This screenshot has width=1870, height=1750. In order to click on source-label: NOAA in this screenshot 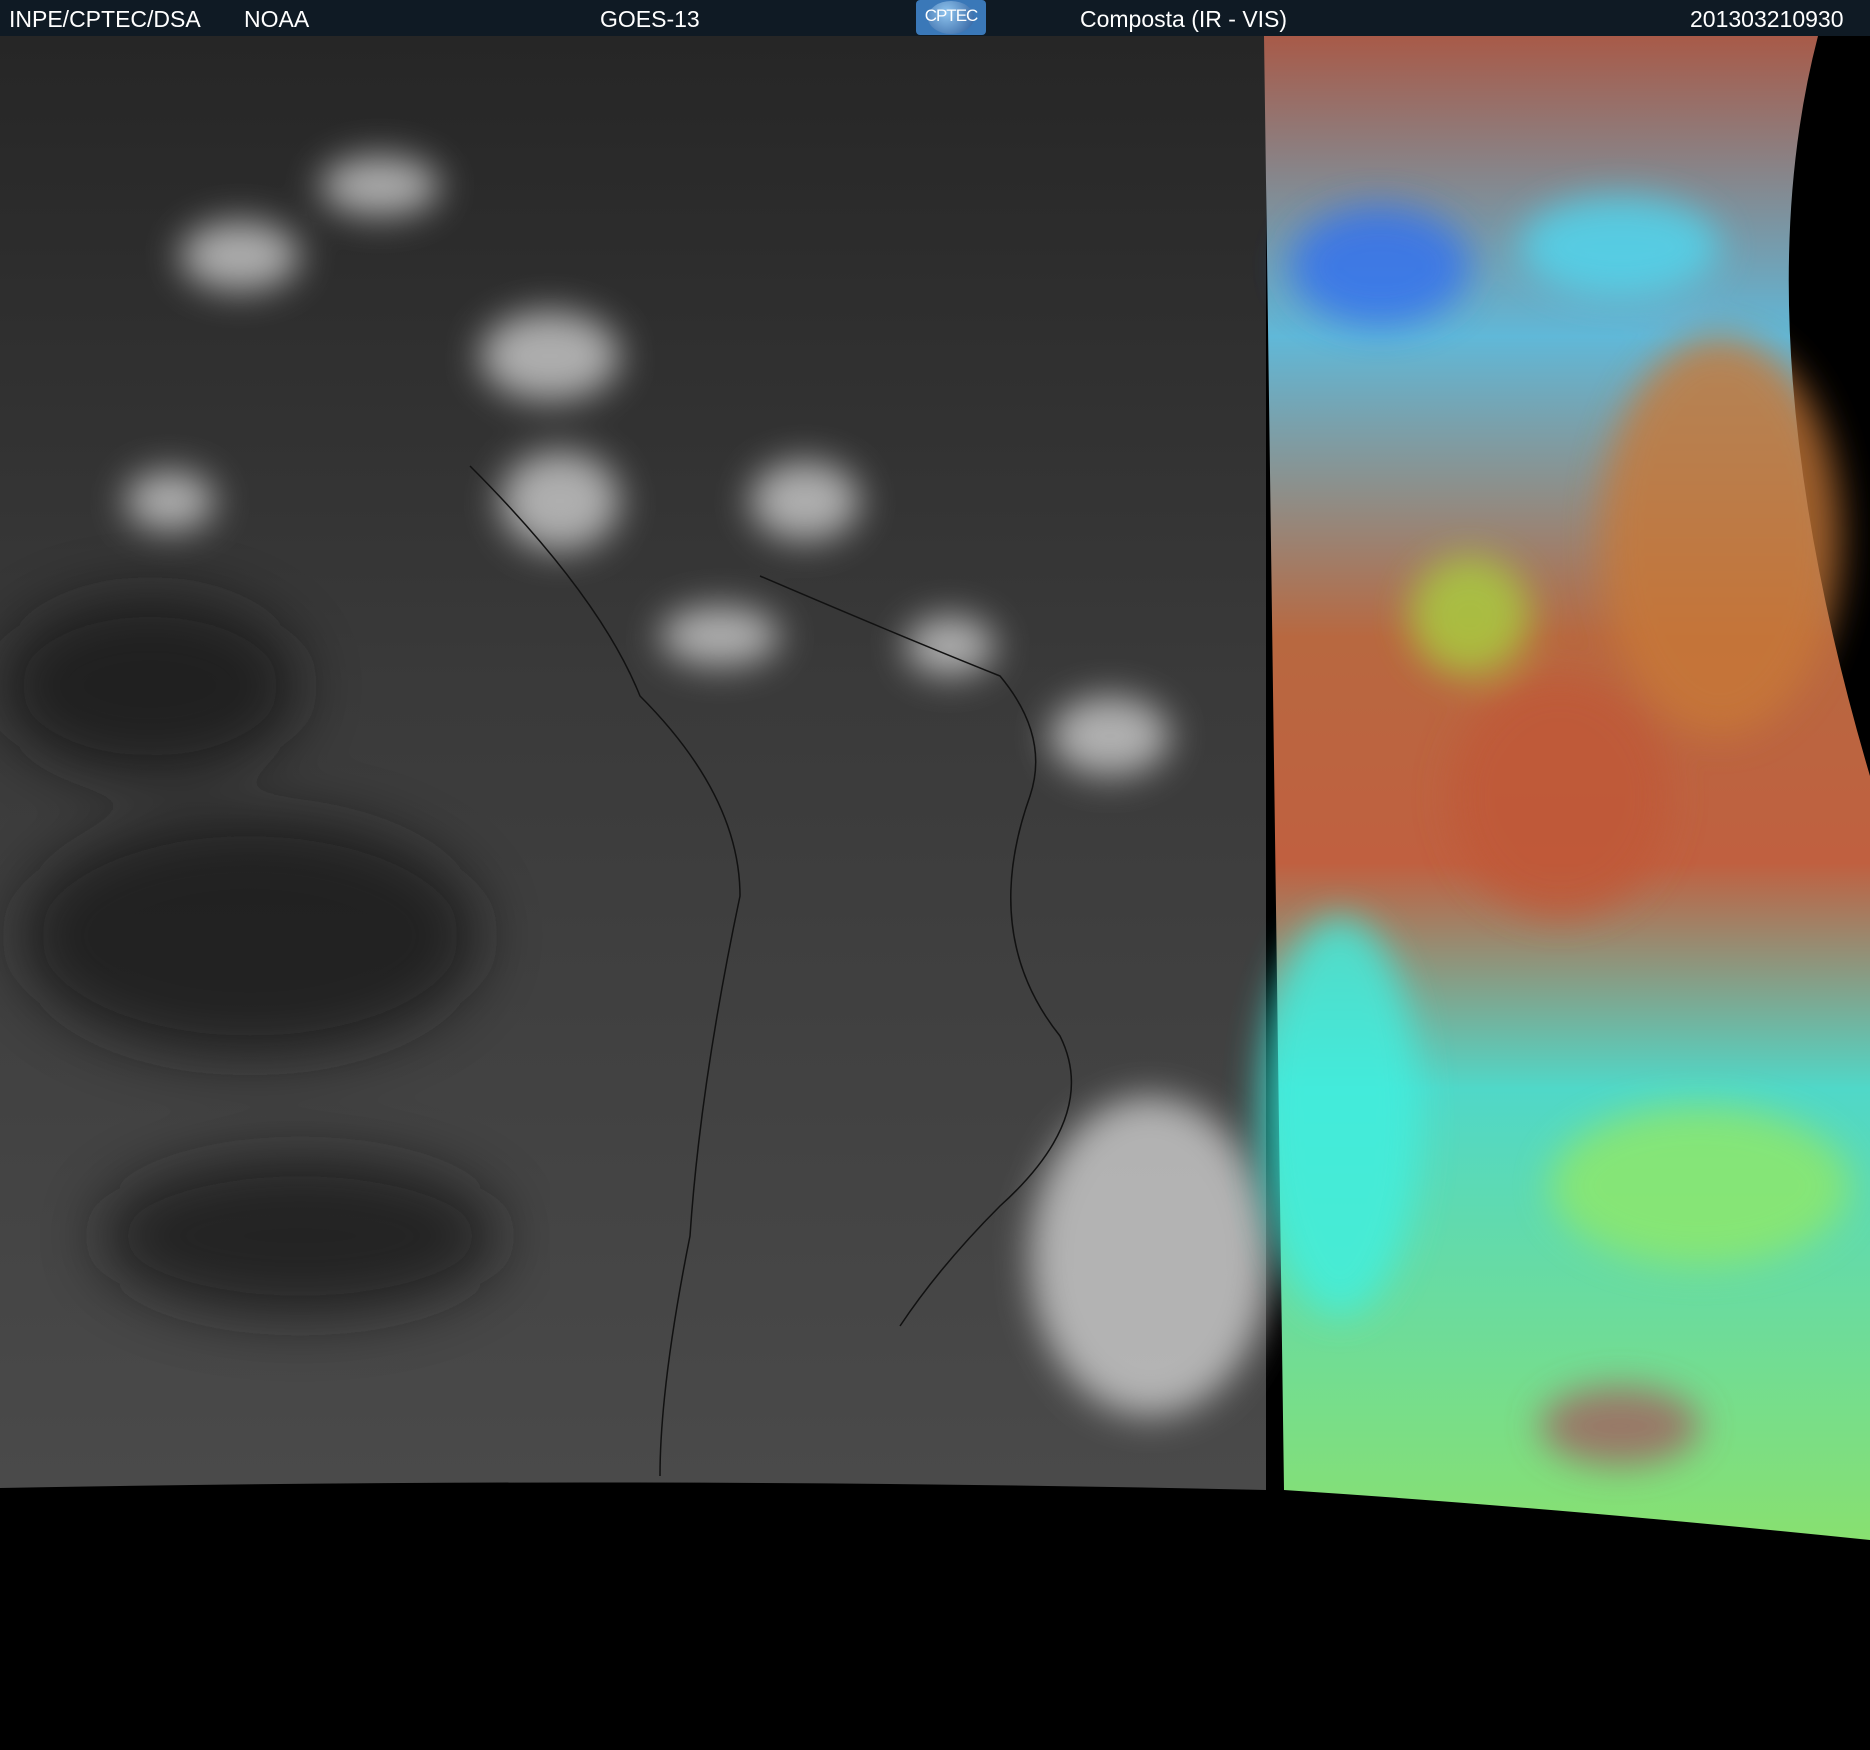, I will do `click(277, 19)`.